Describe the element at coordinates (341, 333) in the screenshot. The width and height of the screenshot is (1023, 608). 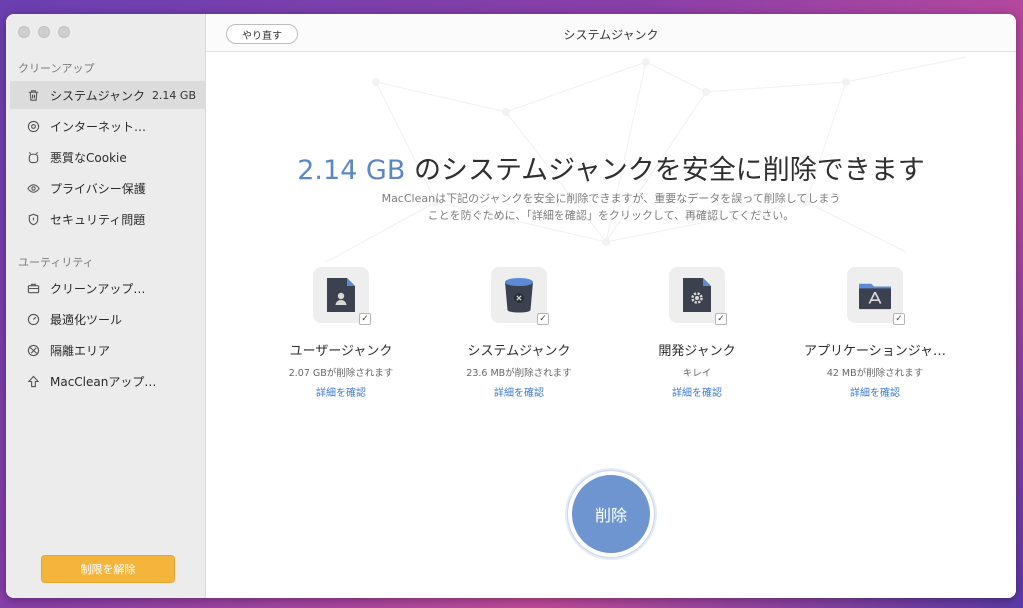
I see `junk-card-user: ✓ ユーザージャンク 2.07 GBが削除されます 詳細を確認` at that location.